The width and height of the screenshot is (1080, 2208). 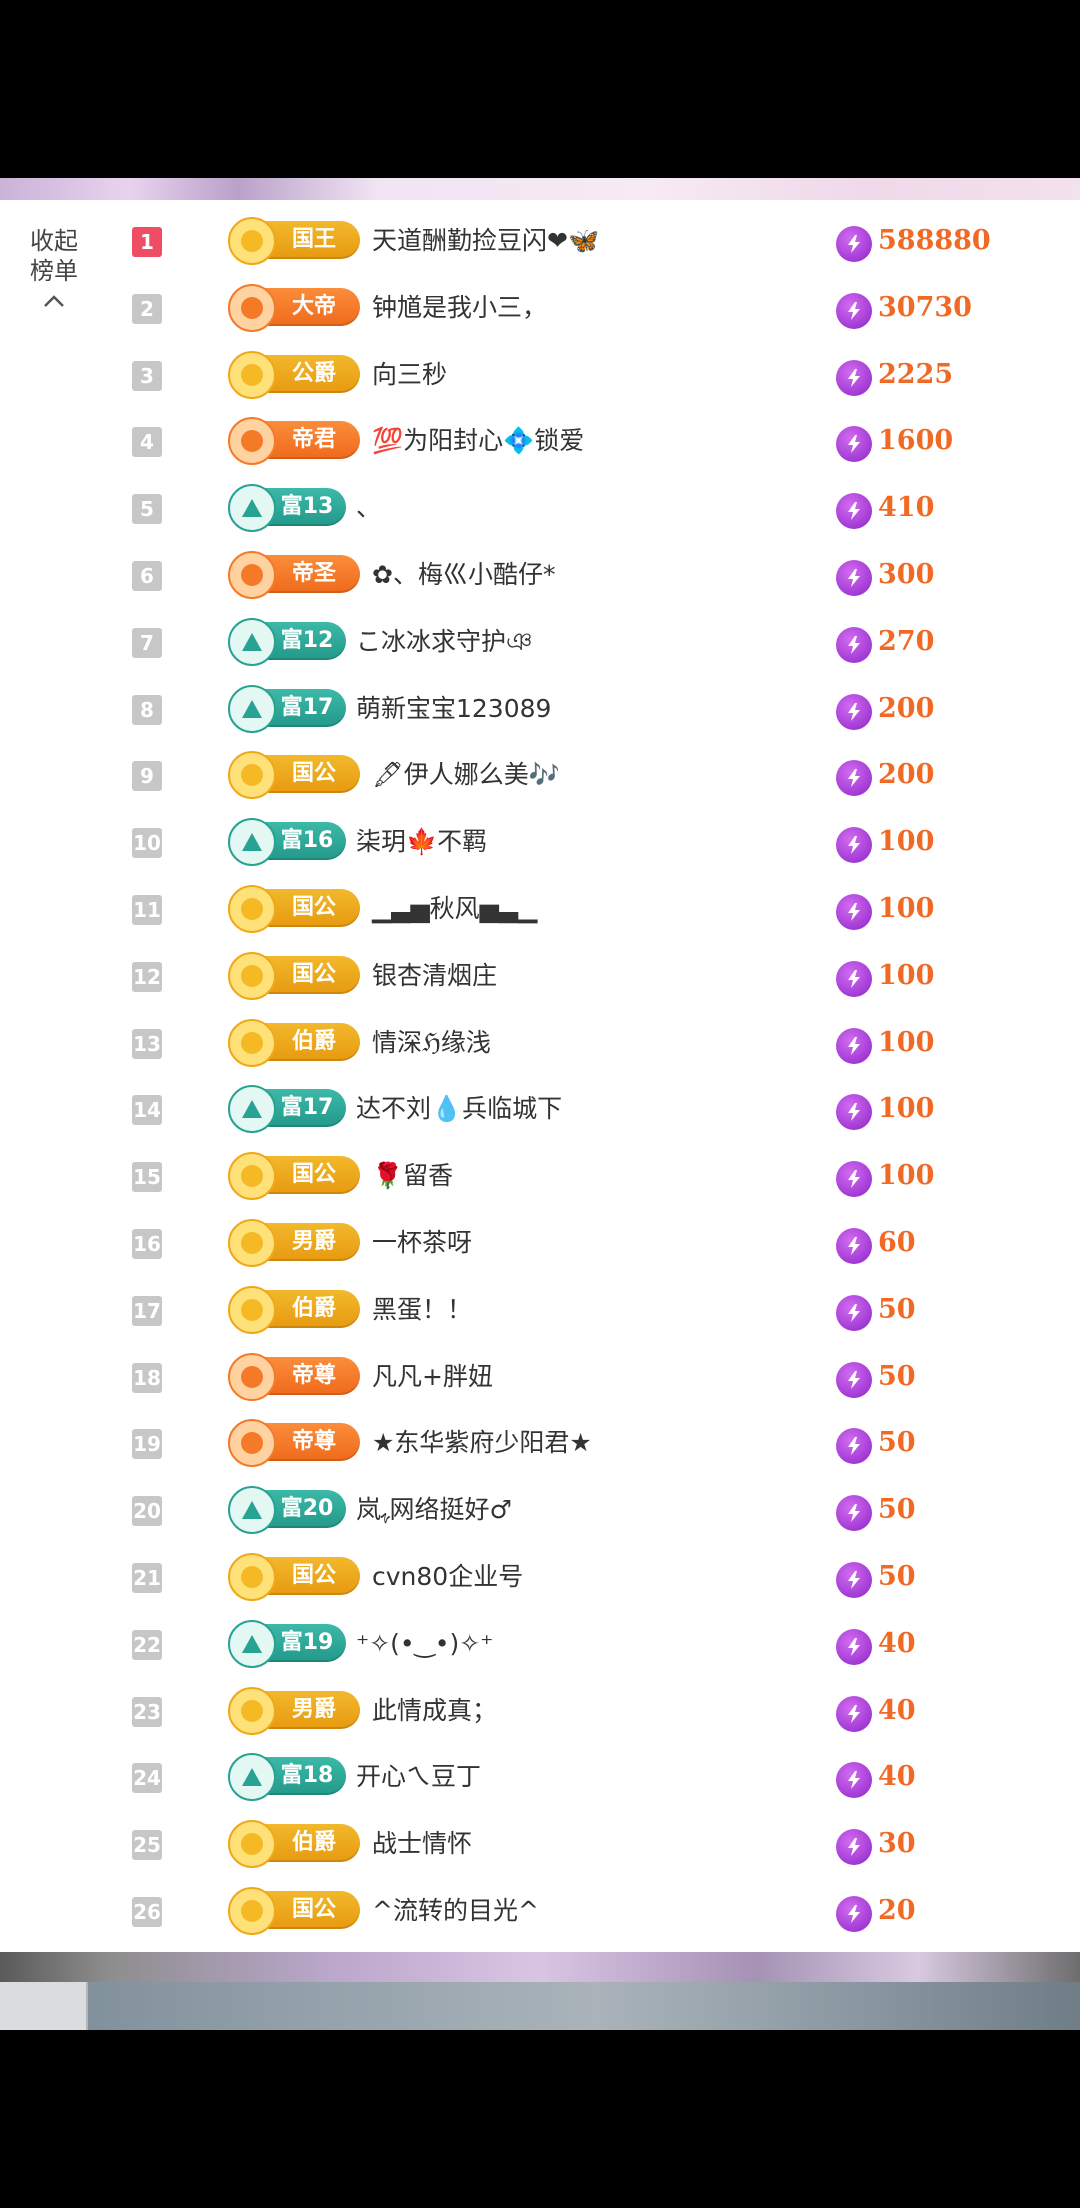 I want to click on badge-label: 伯爵, so click(x=313, y=1843).